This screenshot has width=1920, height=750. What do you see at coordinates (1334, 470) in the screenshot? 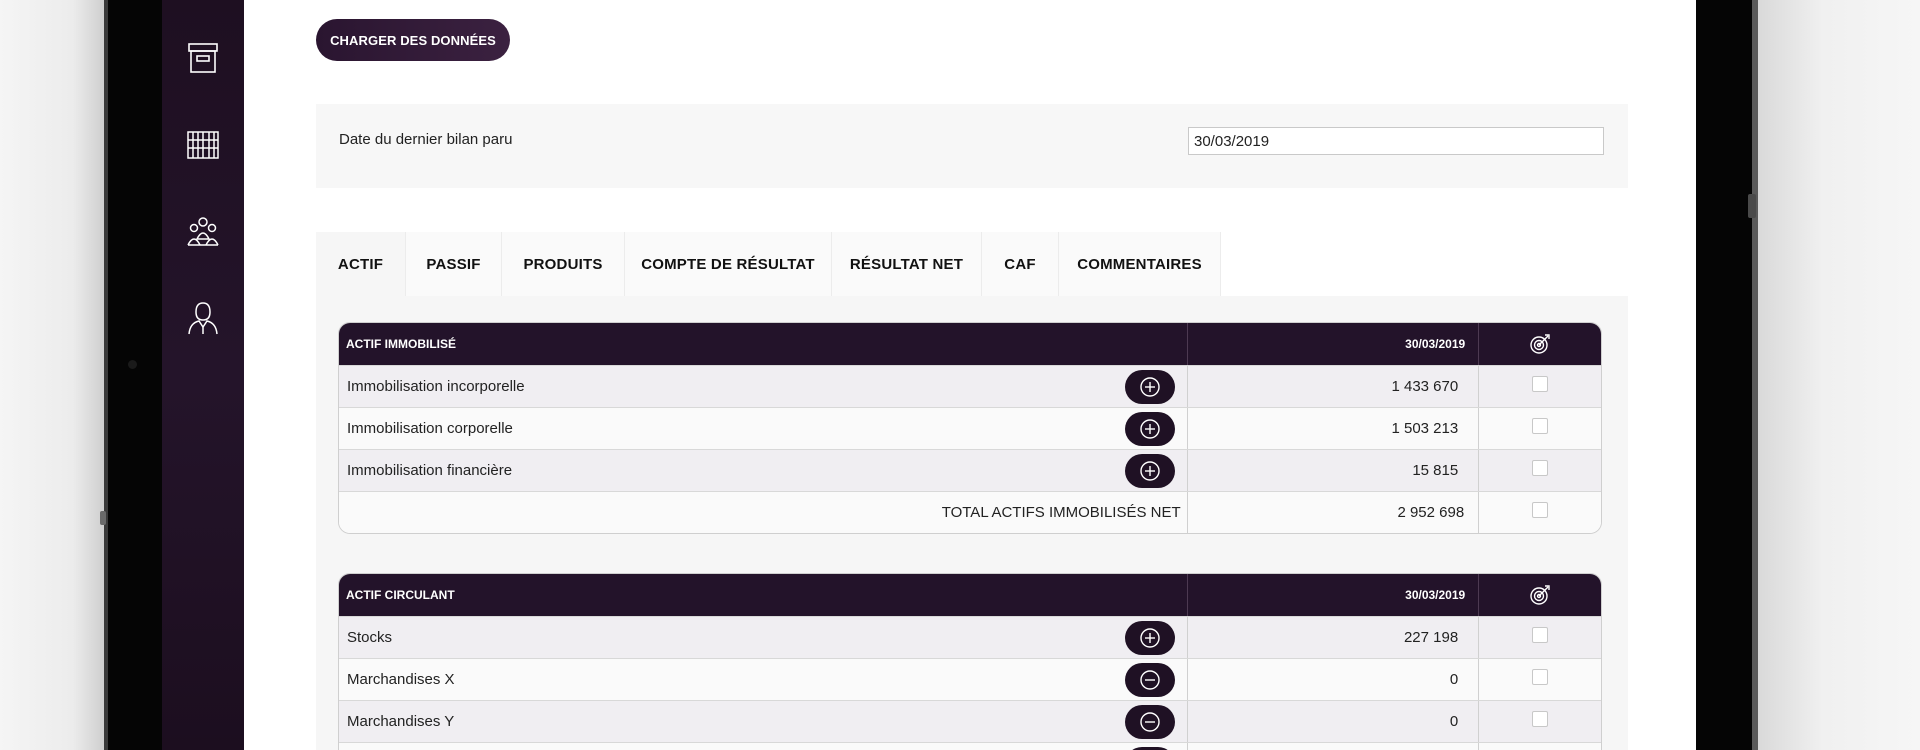
I see `row-value: 15 815` at bounding box center [1334, 470].